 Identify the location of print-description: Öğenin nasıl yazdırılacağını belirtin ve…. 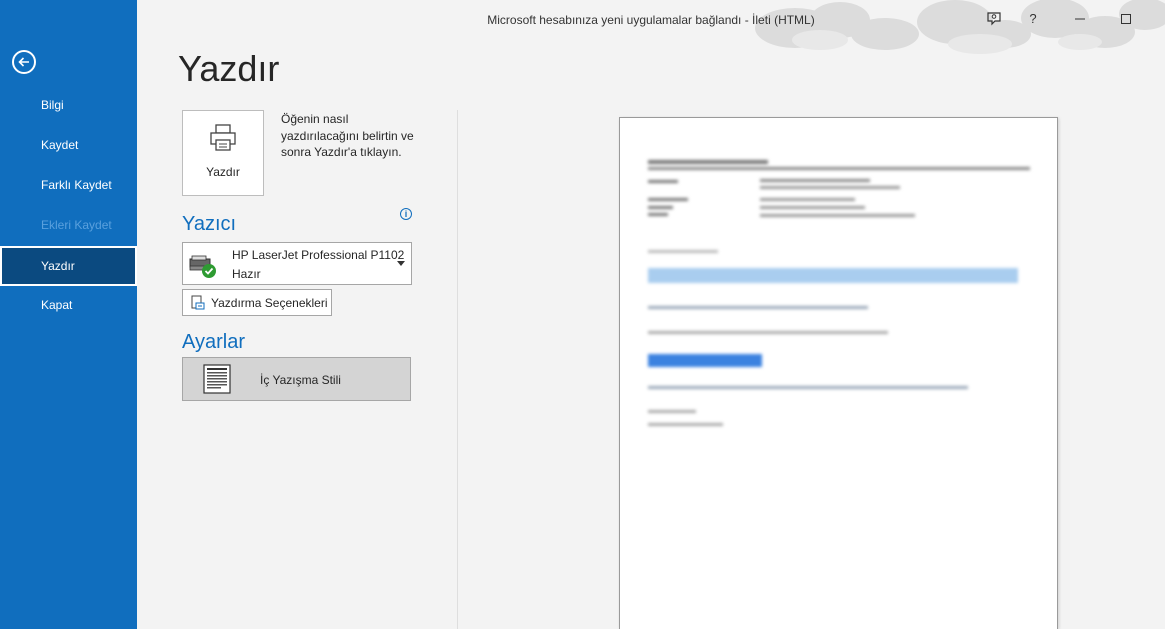
(347, 135).